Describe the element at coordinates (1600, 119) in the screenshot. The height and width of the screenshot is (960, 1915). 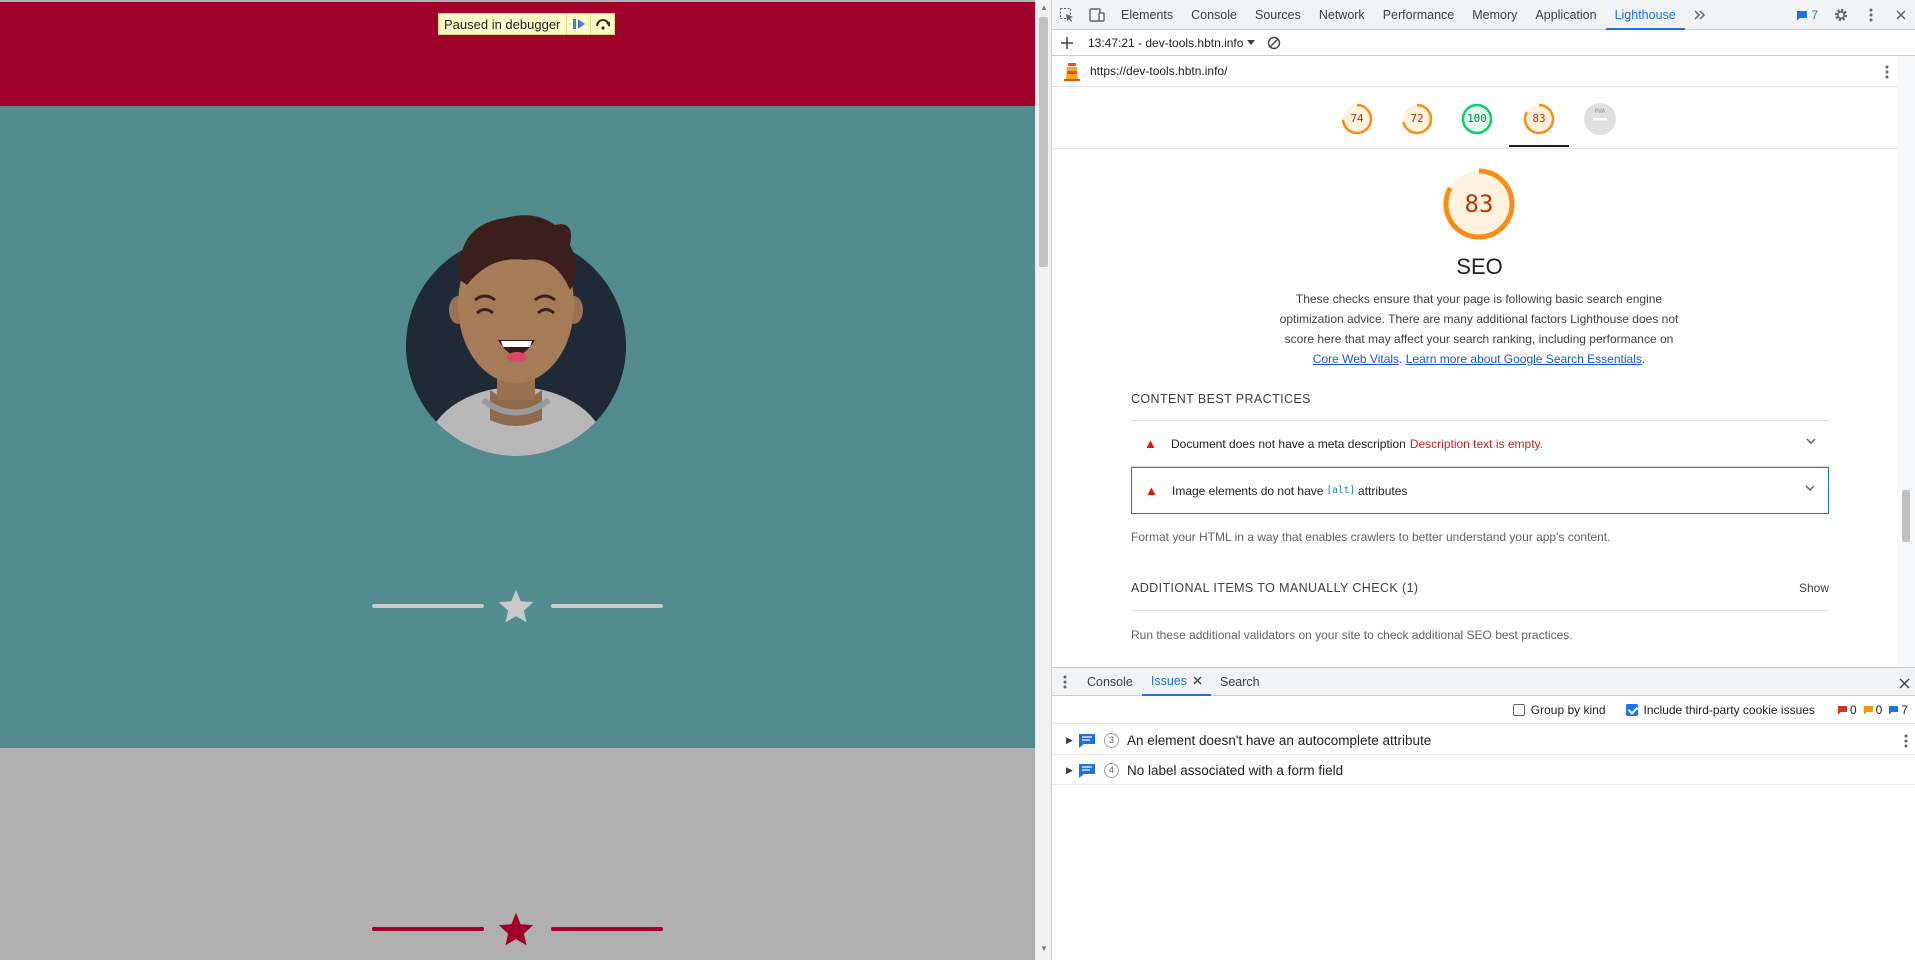
I see `pwa-gauge: PWA` at that location.